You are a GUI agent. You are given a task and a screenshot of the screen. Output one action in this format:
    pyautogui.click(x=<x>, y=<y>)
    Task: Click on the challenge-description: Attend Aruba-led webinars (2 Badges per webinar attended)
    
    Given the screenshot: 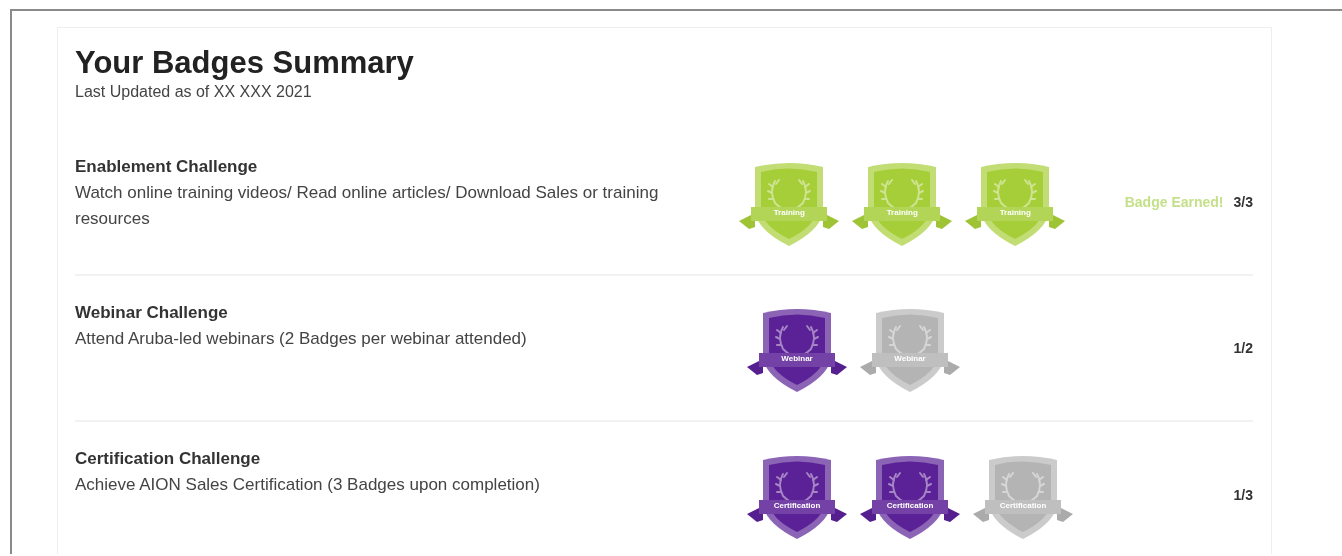 What is the action you would take?
    pyautogui.click(x=301, y=338)
    